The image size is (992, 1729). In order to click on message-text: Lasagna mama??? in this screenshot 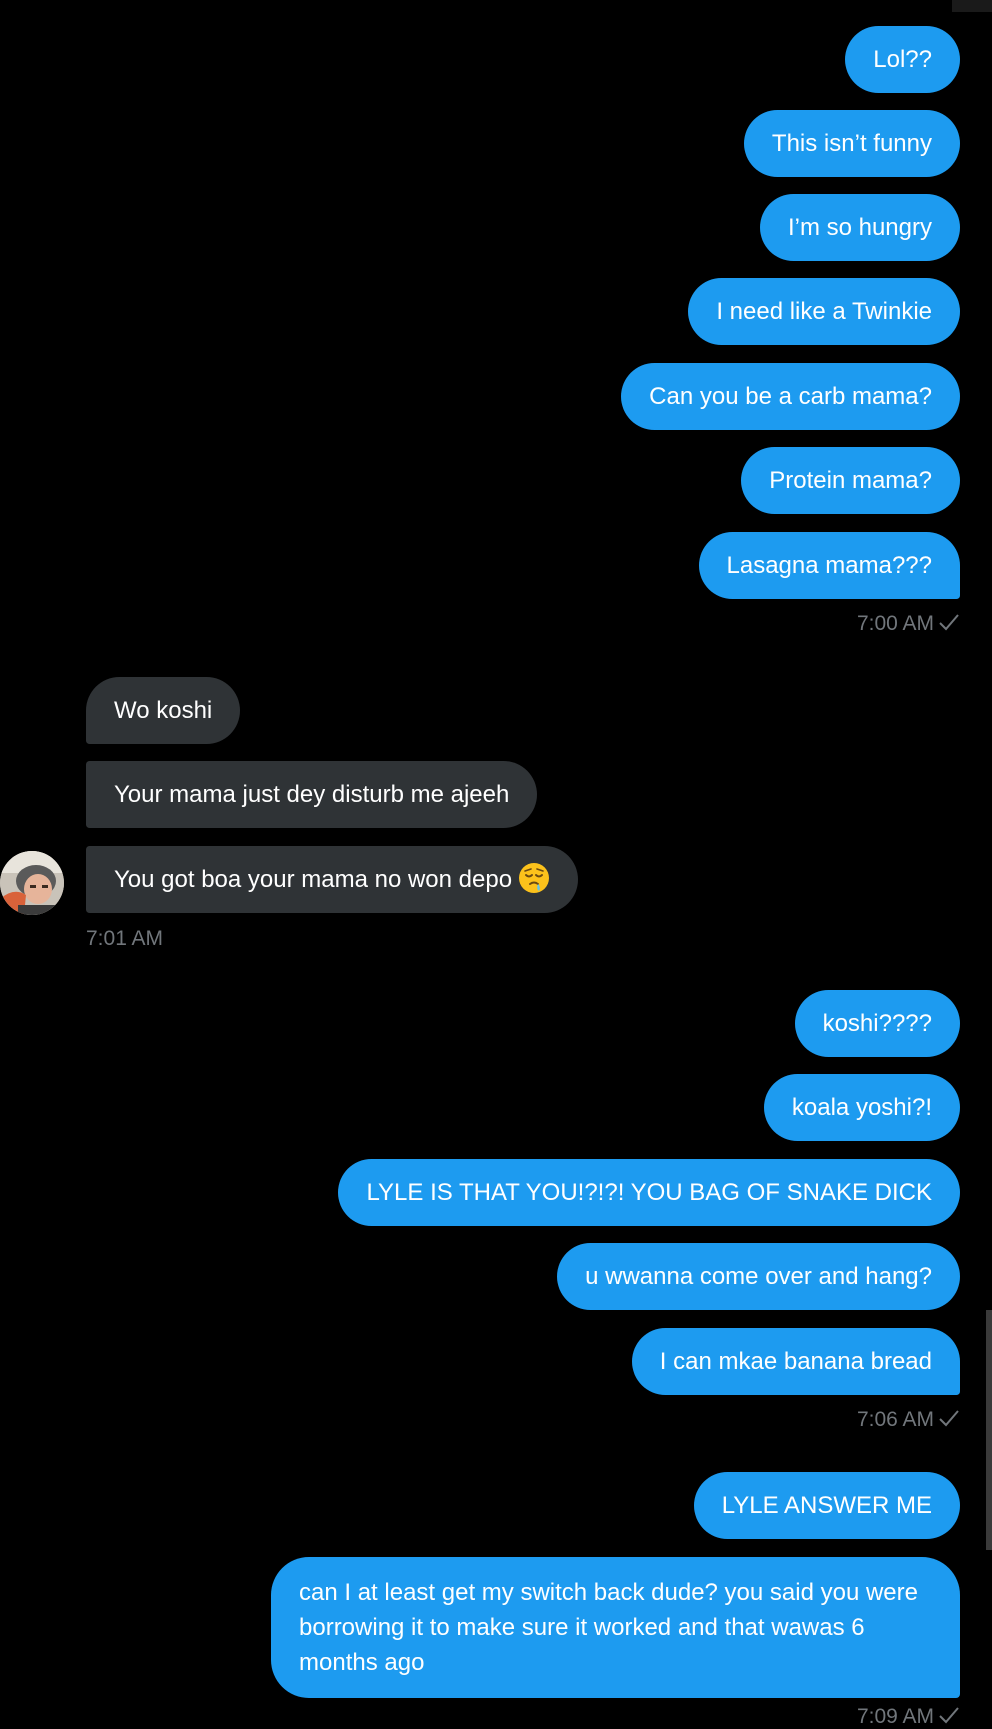, I will do `click(829, 565)`.